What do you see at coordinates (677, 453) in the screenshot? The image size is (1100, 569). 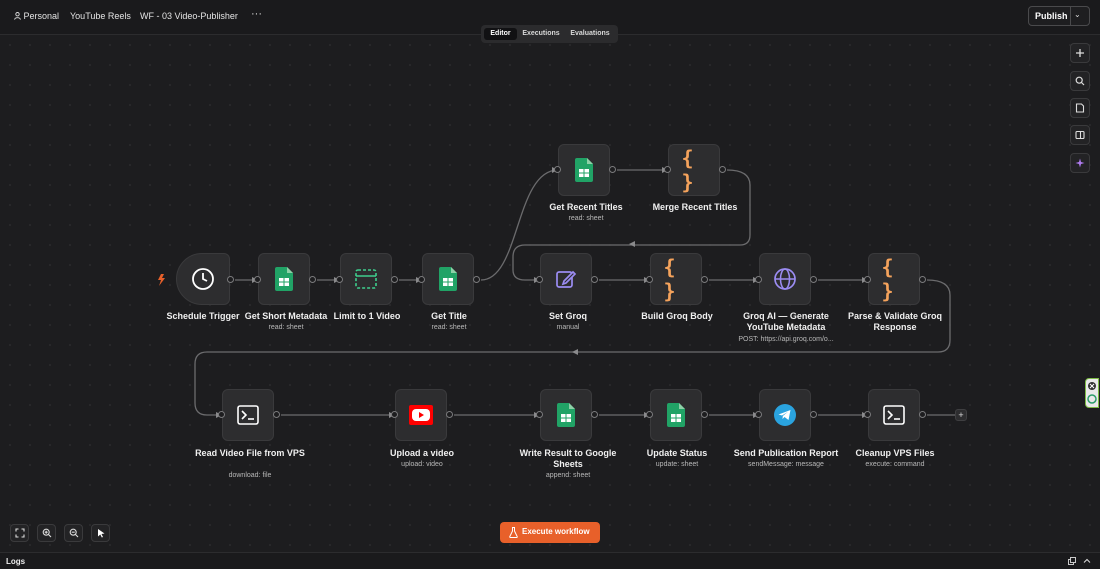 I see `node-title: Update Status` at bounding box center [677, 453].